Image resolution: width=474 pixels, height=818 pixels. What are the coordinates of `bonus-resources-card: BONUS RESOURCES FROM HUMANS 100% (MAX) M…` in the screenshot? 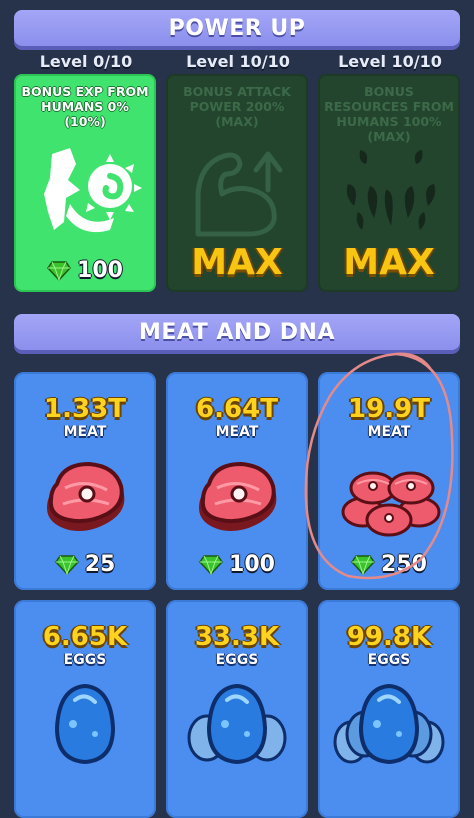 It's located at (389, 183).